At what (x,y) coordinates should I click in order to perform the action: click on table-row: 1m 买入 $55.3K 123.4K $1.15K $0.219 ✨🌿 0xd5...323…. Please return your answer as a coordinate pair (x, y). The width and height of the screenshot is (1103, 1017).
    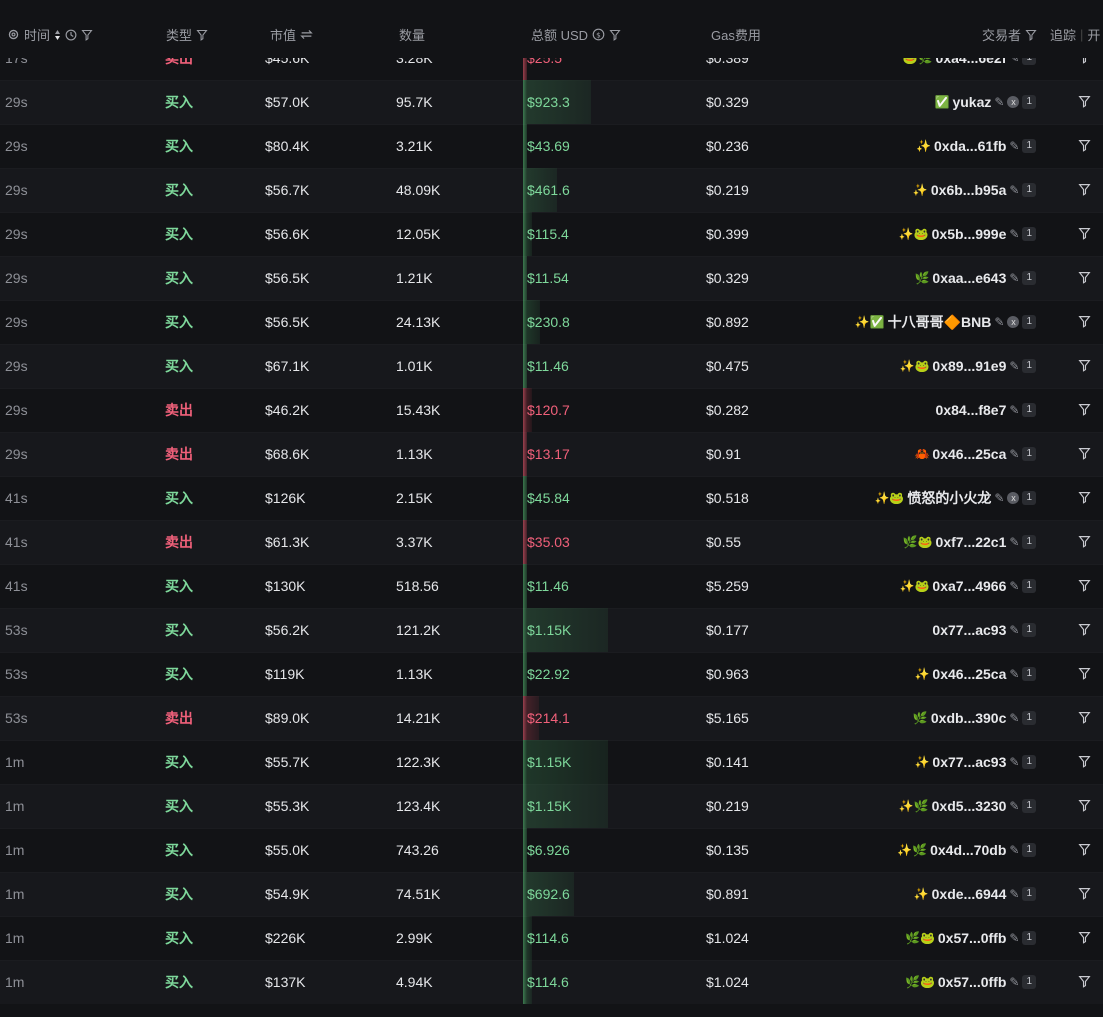
    Looking at the image, I should click on (551, 806).